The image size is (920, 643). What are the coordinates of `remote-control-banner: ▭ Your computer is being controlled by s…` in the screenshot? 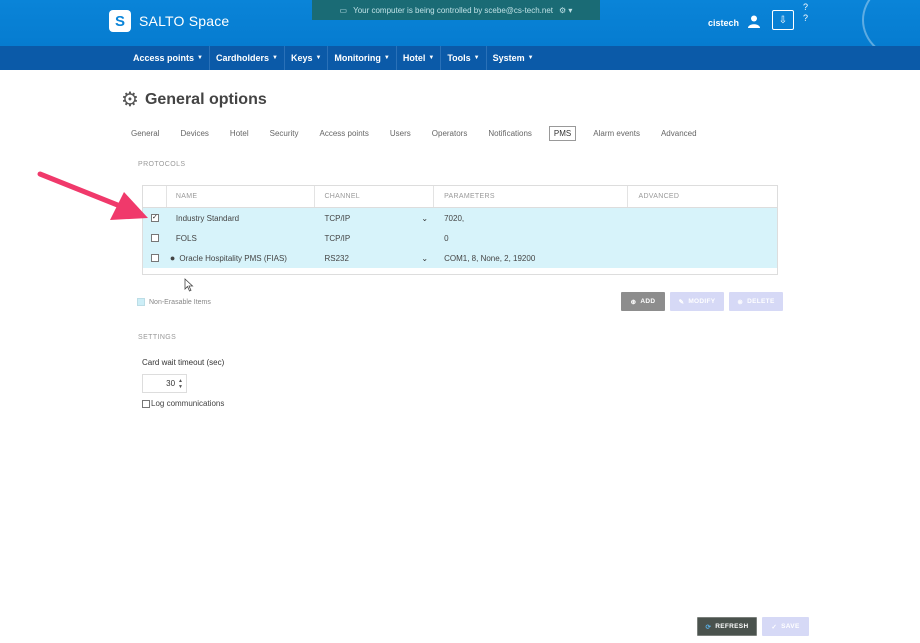 It's located at (456, 10).